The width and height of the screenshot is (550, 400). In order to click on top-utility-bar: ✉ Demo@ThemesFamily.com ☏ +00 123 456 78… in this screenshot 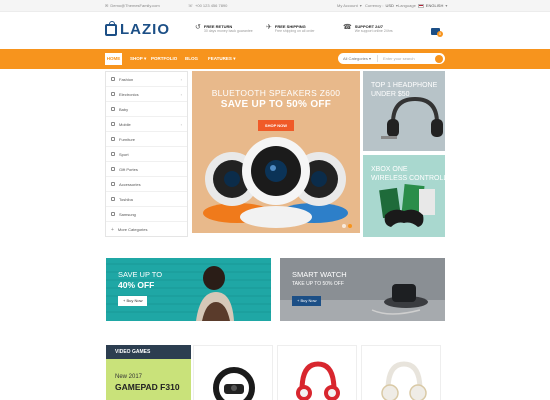, I will do `click(275, 6)`.